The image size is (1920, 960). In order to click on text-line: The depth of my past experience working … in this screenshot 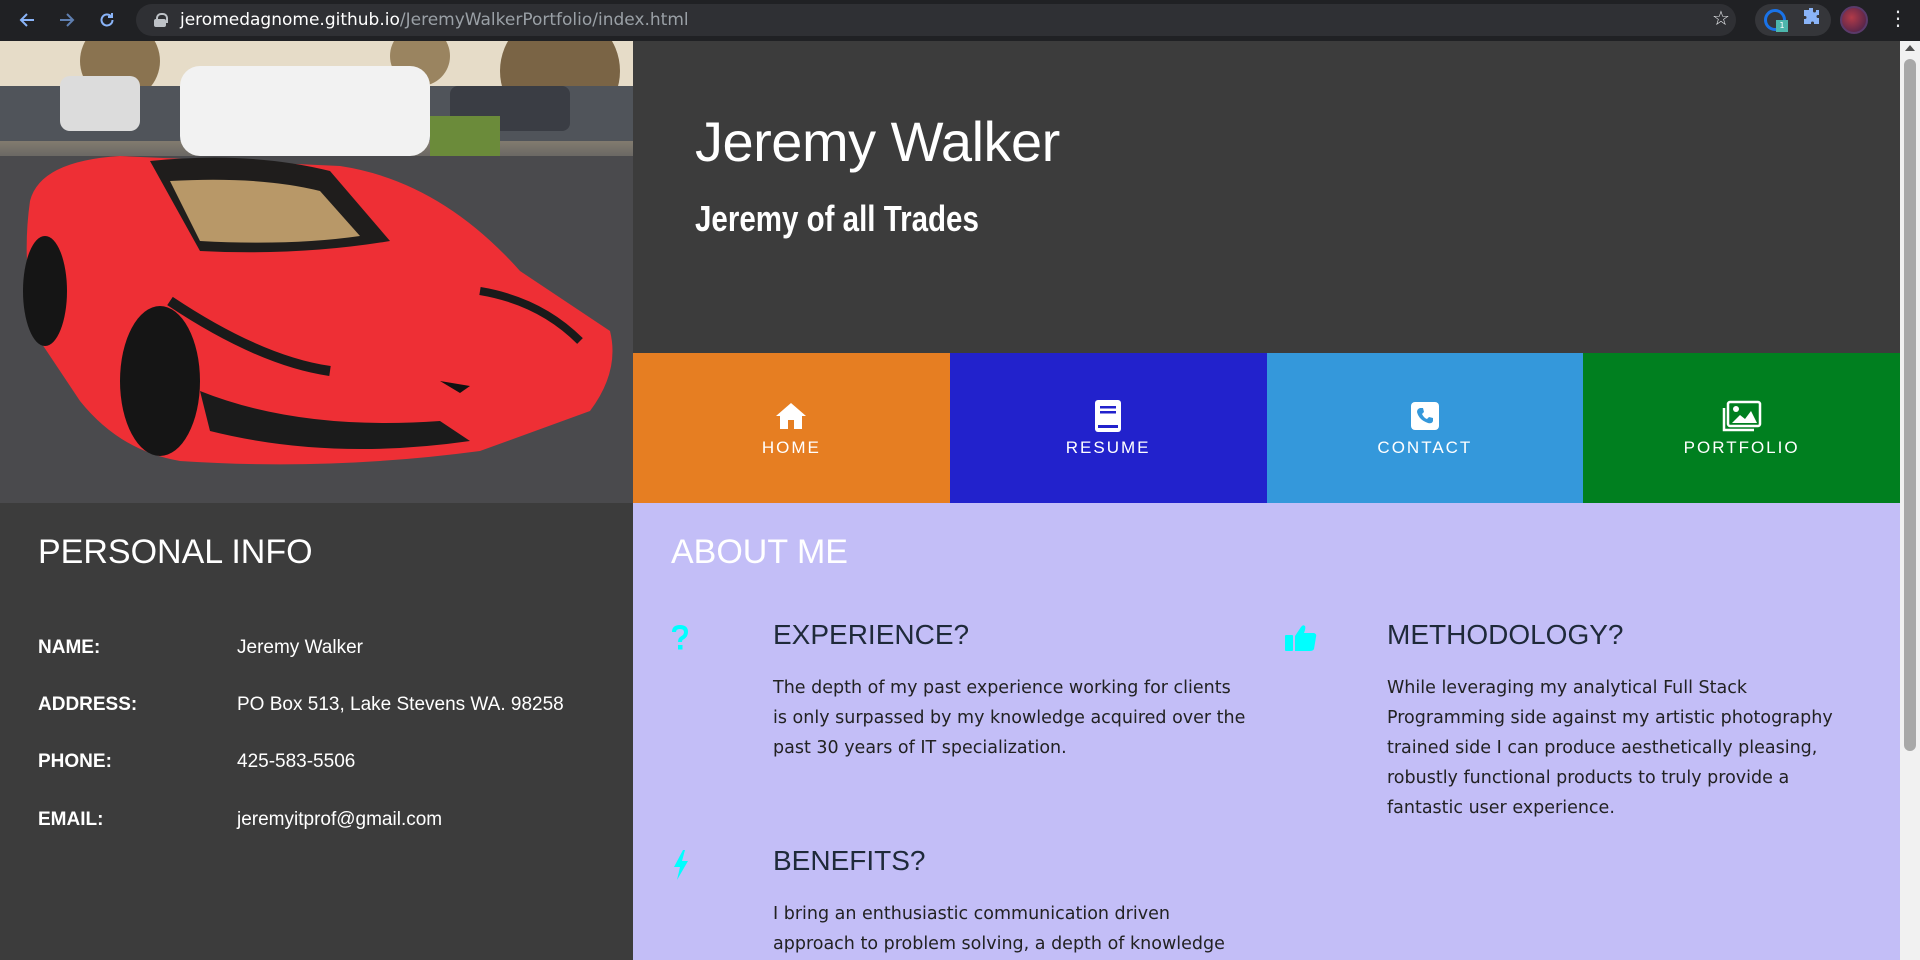, I will do `click(1002, 688)`.